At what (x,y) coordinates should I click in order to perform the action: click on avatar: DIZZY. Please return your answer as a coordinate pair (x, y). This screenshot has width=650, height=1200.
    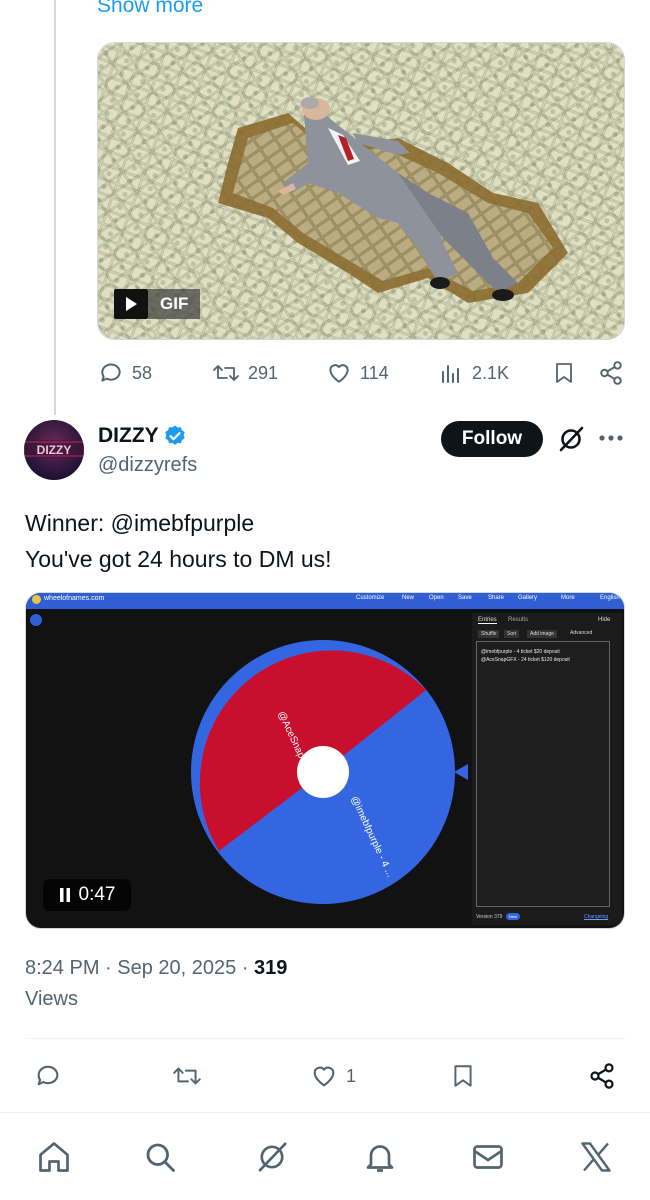
    Looking at the image, I should click on (54, 450).